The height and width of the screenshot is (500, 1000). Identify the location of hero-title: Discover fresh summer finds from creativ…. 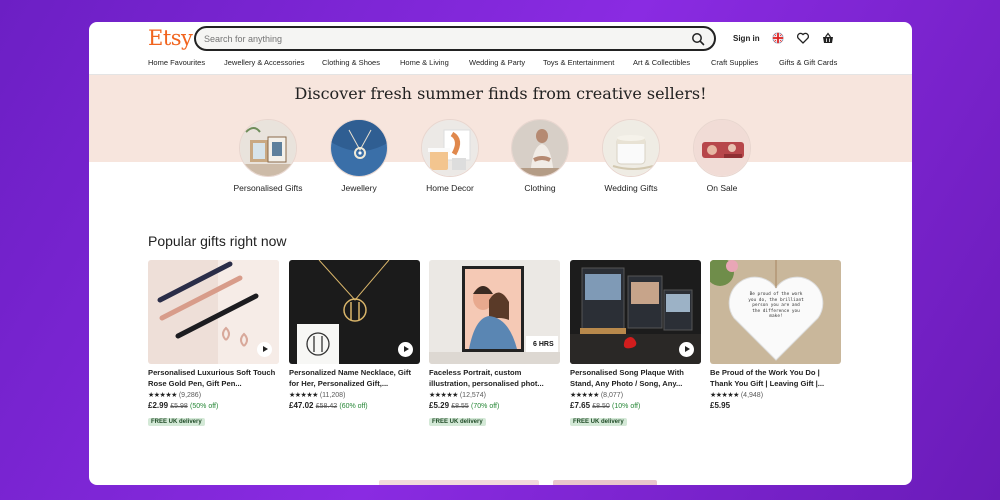
(500, 93).